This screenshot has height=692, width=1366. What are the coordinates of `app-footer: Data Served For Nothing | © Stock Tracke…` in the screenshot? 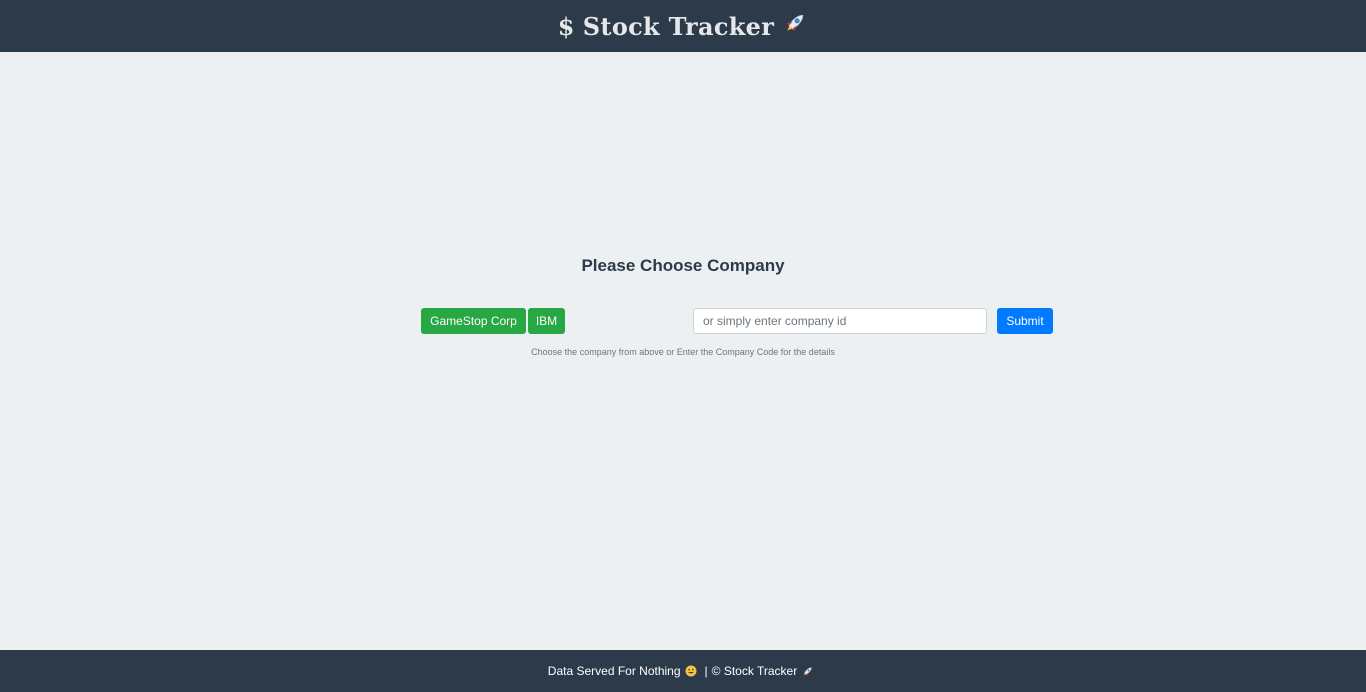 It's located at (683, 671).